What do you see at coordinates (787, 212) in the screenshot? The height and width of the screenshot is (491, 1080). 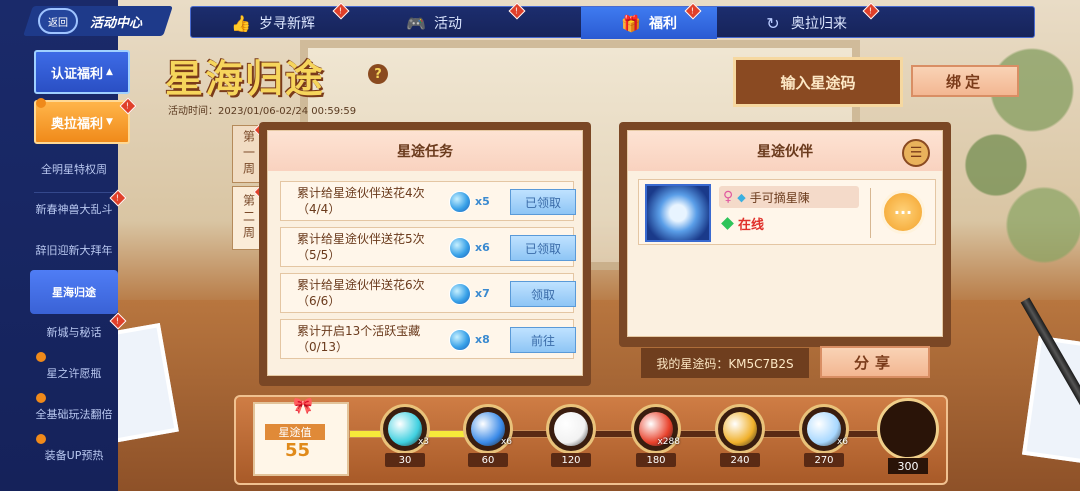 I see `partner-card: ♀ ◆ 手可摘星陳 在线 ···` at bounding box center [787, 212].